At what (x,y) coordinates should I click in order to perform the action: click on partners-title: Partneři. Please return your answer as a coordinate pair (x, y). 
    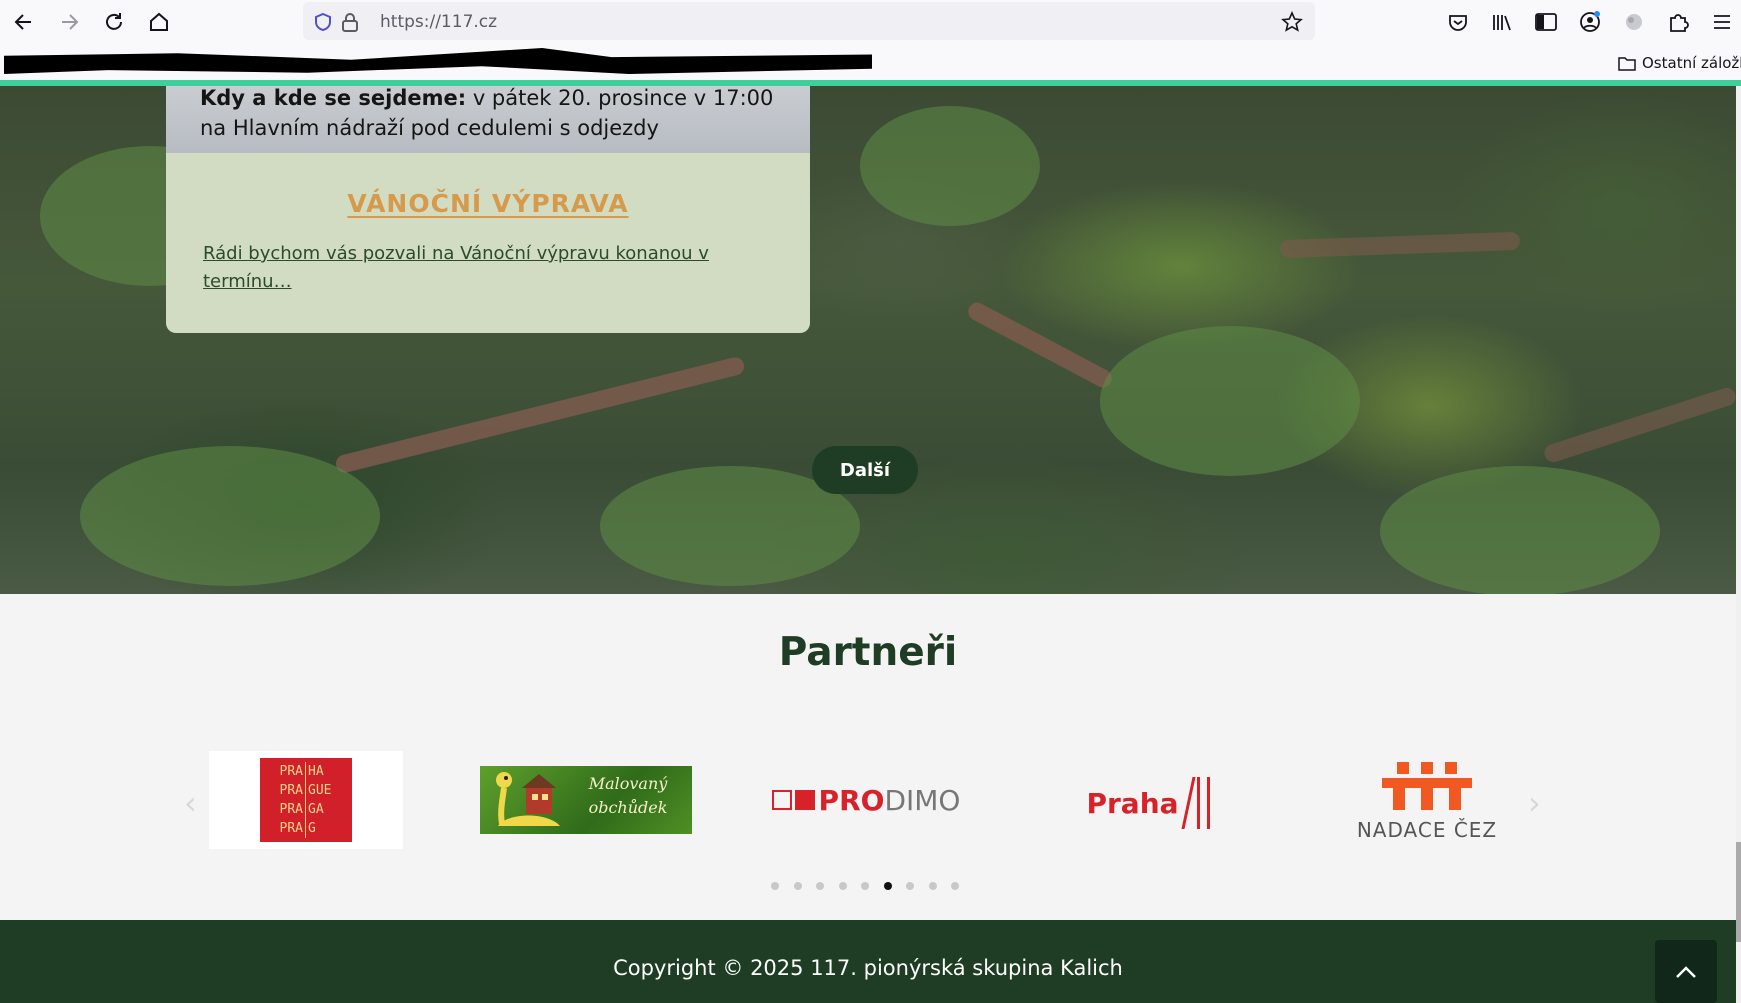
    Looking at the image, I should click on (868, 652).